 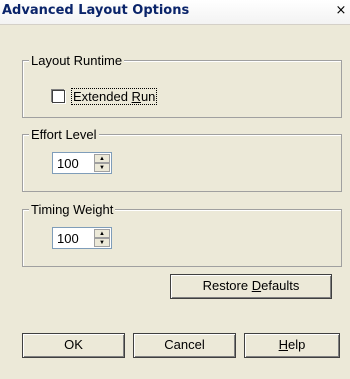 What do you see at coordinates (77, 238) in the screenshot?
I see `timing-weight-input` at bounding box center [77, 238].